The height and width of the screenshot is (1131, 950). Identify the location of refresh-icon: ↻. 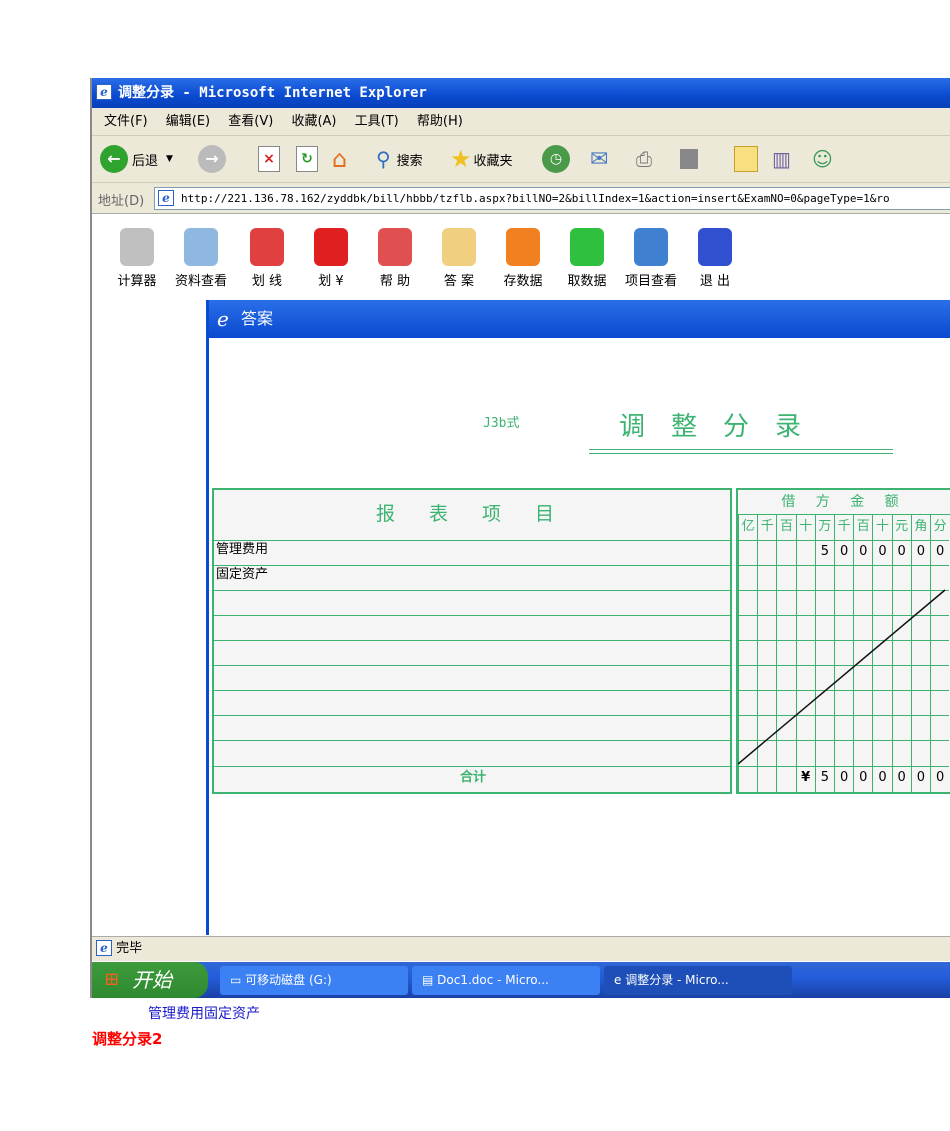
(307, 159).